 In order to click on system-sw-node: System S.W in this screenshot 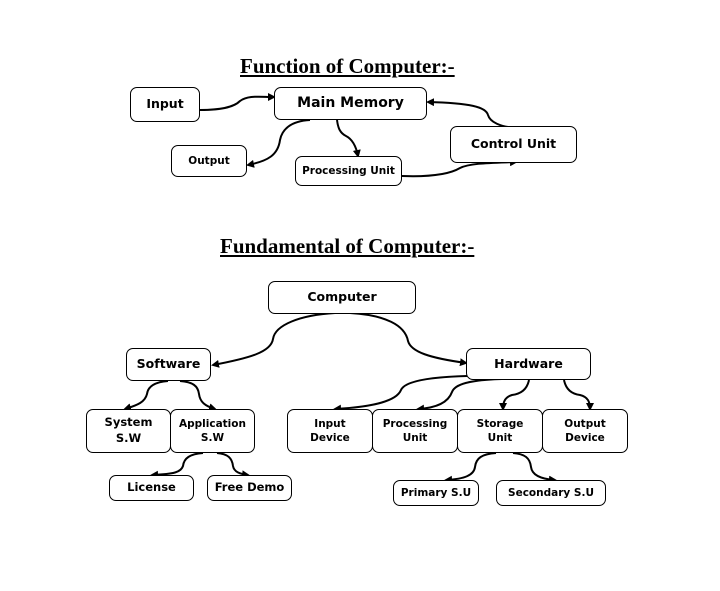, I will do `click(128, 431)`.